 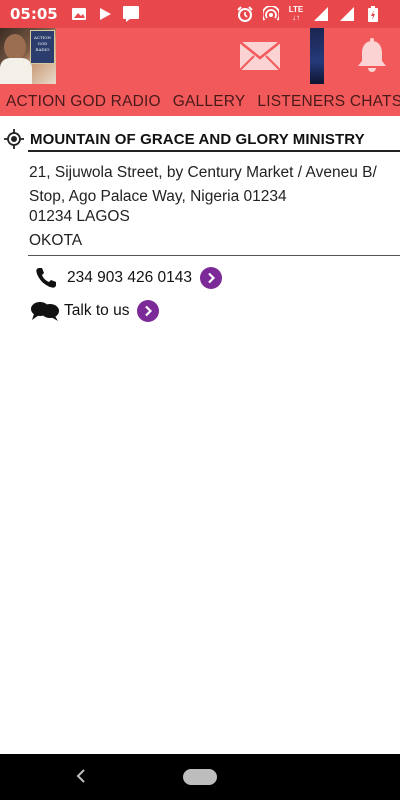 I want to click on back-icon, so click(x=82, y=776).